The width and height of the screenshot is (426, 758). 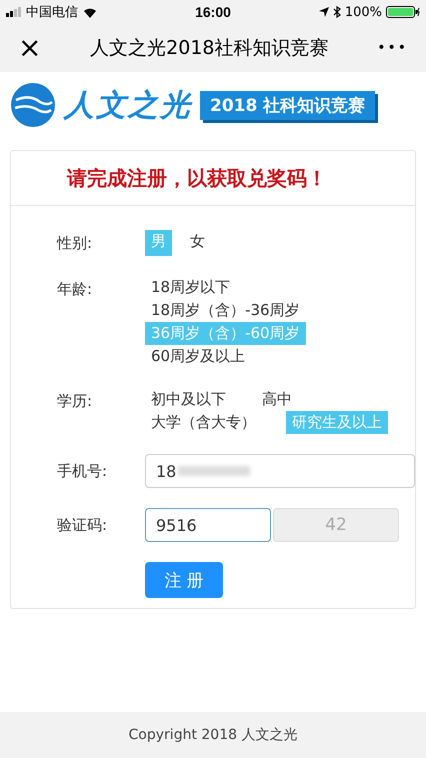 What do you see at coordinates (52, 12) in the screenshot?
I see `carrier-name: 中国电信` at bounding box center [52, 12].